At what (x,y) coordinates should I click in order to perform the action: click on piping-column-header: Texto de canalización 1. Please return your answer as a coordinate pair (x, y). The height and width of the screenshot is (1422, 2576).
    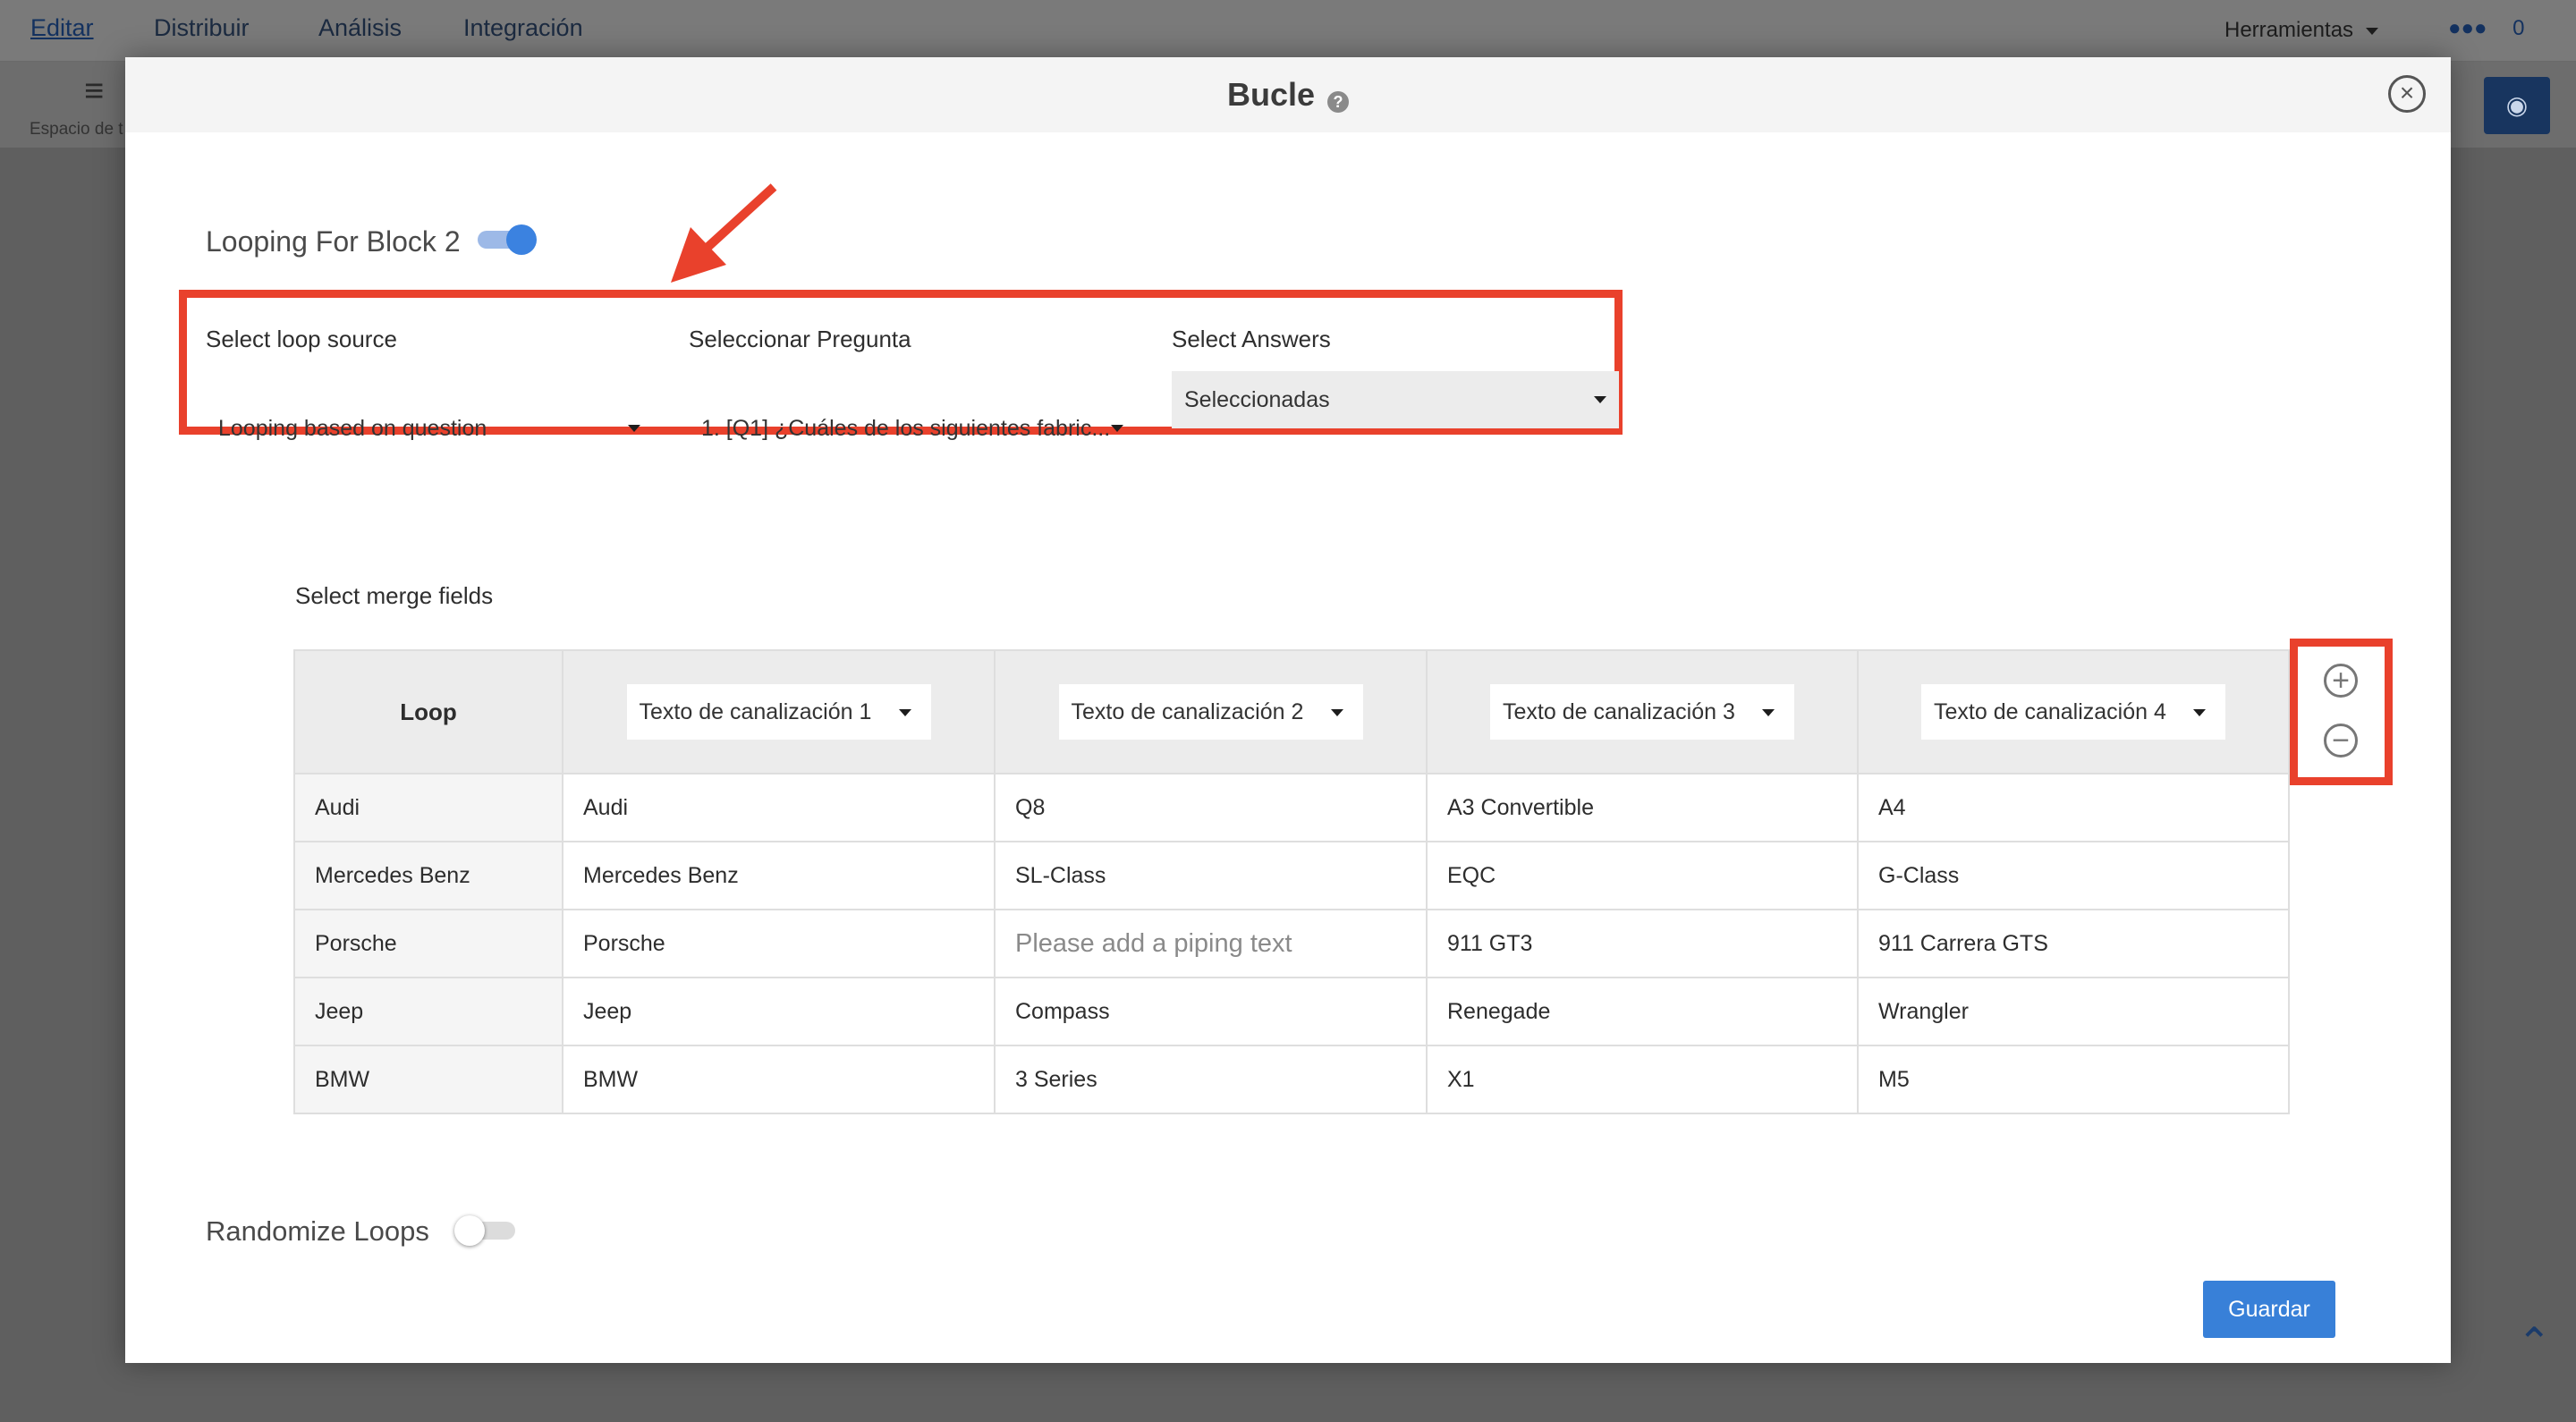
    Looking at the image, I should click on (779, 711).